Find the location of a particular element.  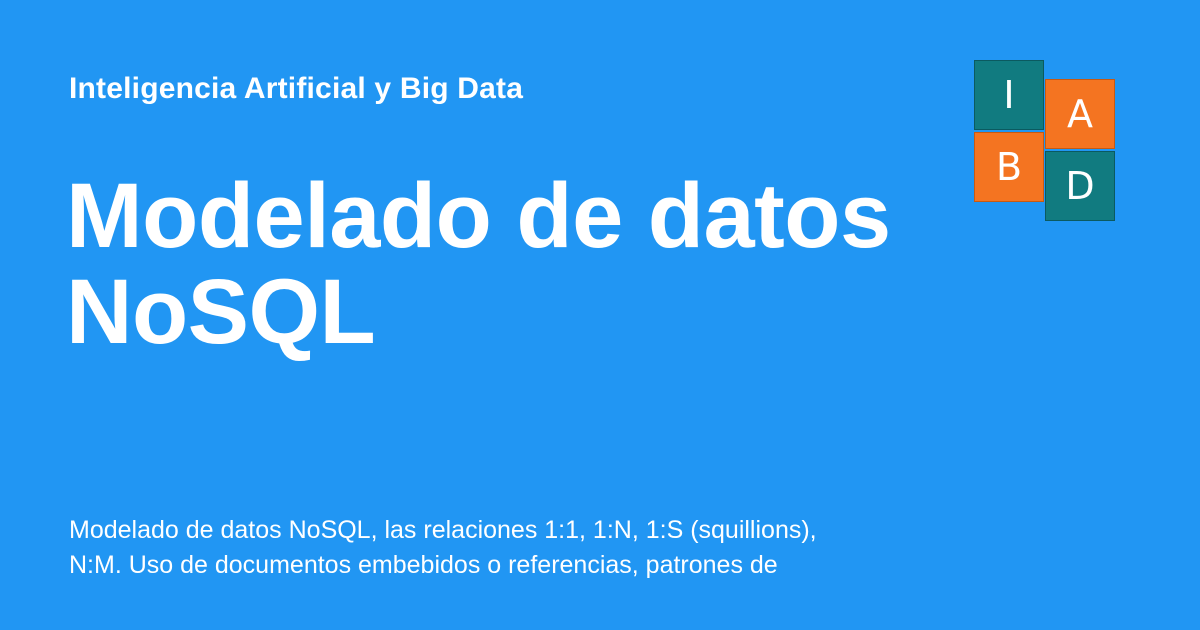

page-title-line: NoSQL is located at coordinates (221, 312).